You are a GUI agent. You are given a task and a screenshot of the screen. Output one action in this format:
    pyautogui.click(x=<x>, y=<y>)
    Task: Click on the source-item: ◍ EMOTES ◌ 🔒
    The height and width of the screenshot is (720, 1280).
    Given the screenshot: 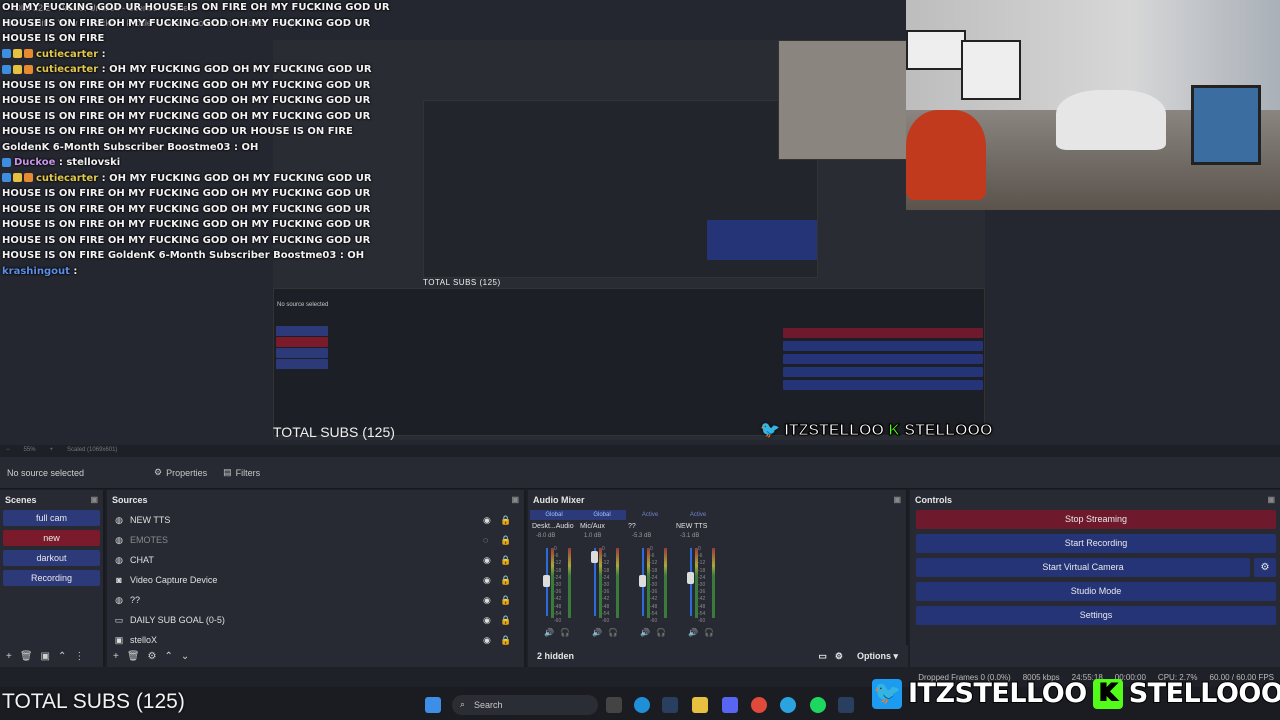 What is the action you would take?
    pyautogui.click(x=315, y=540)
    